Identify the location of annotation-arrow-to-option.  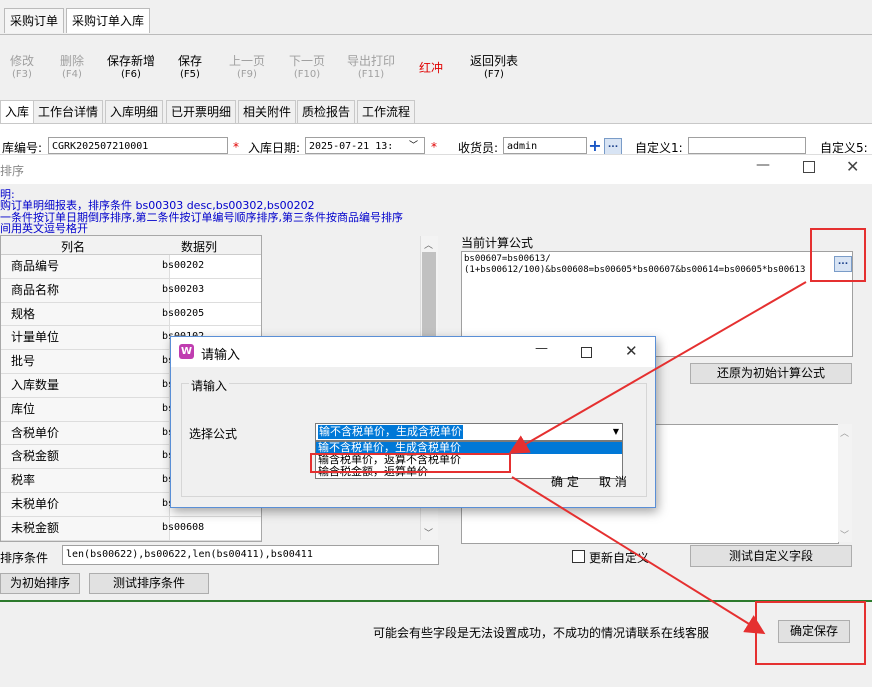
(657, 368).